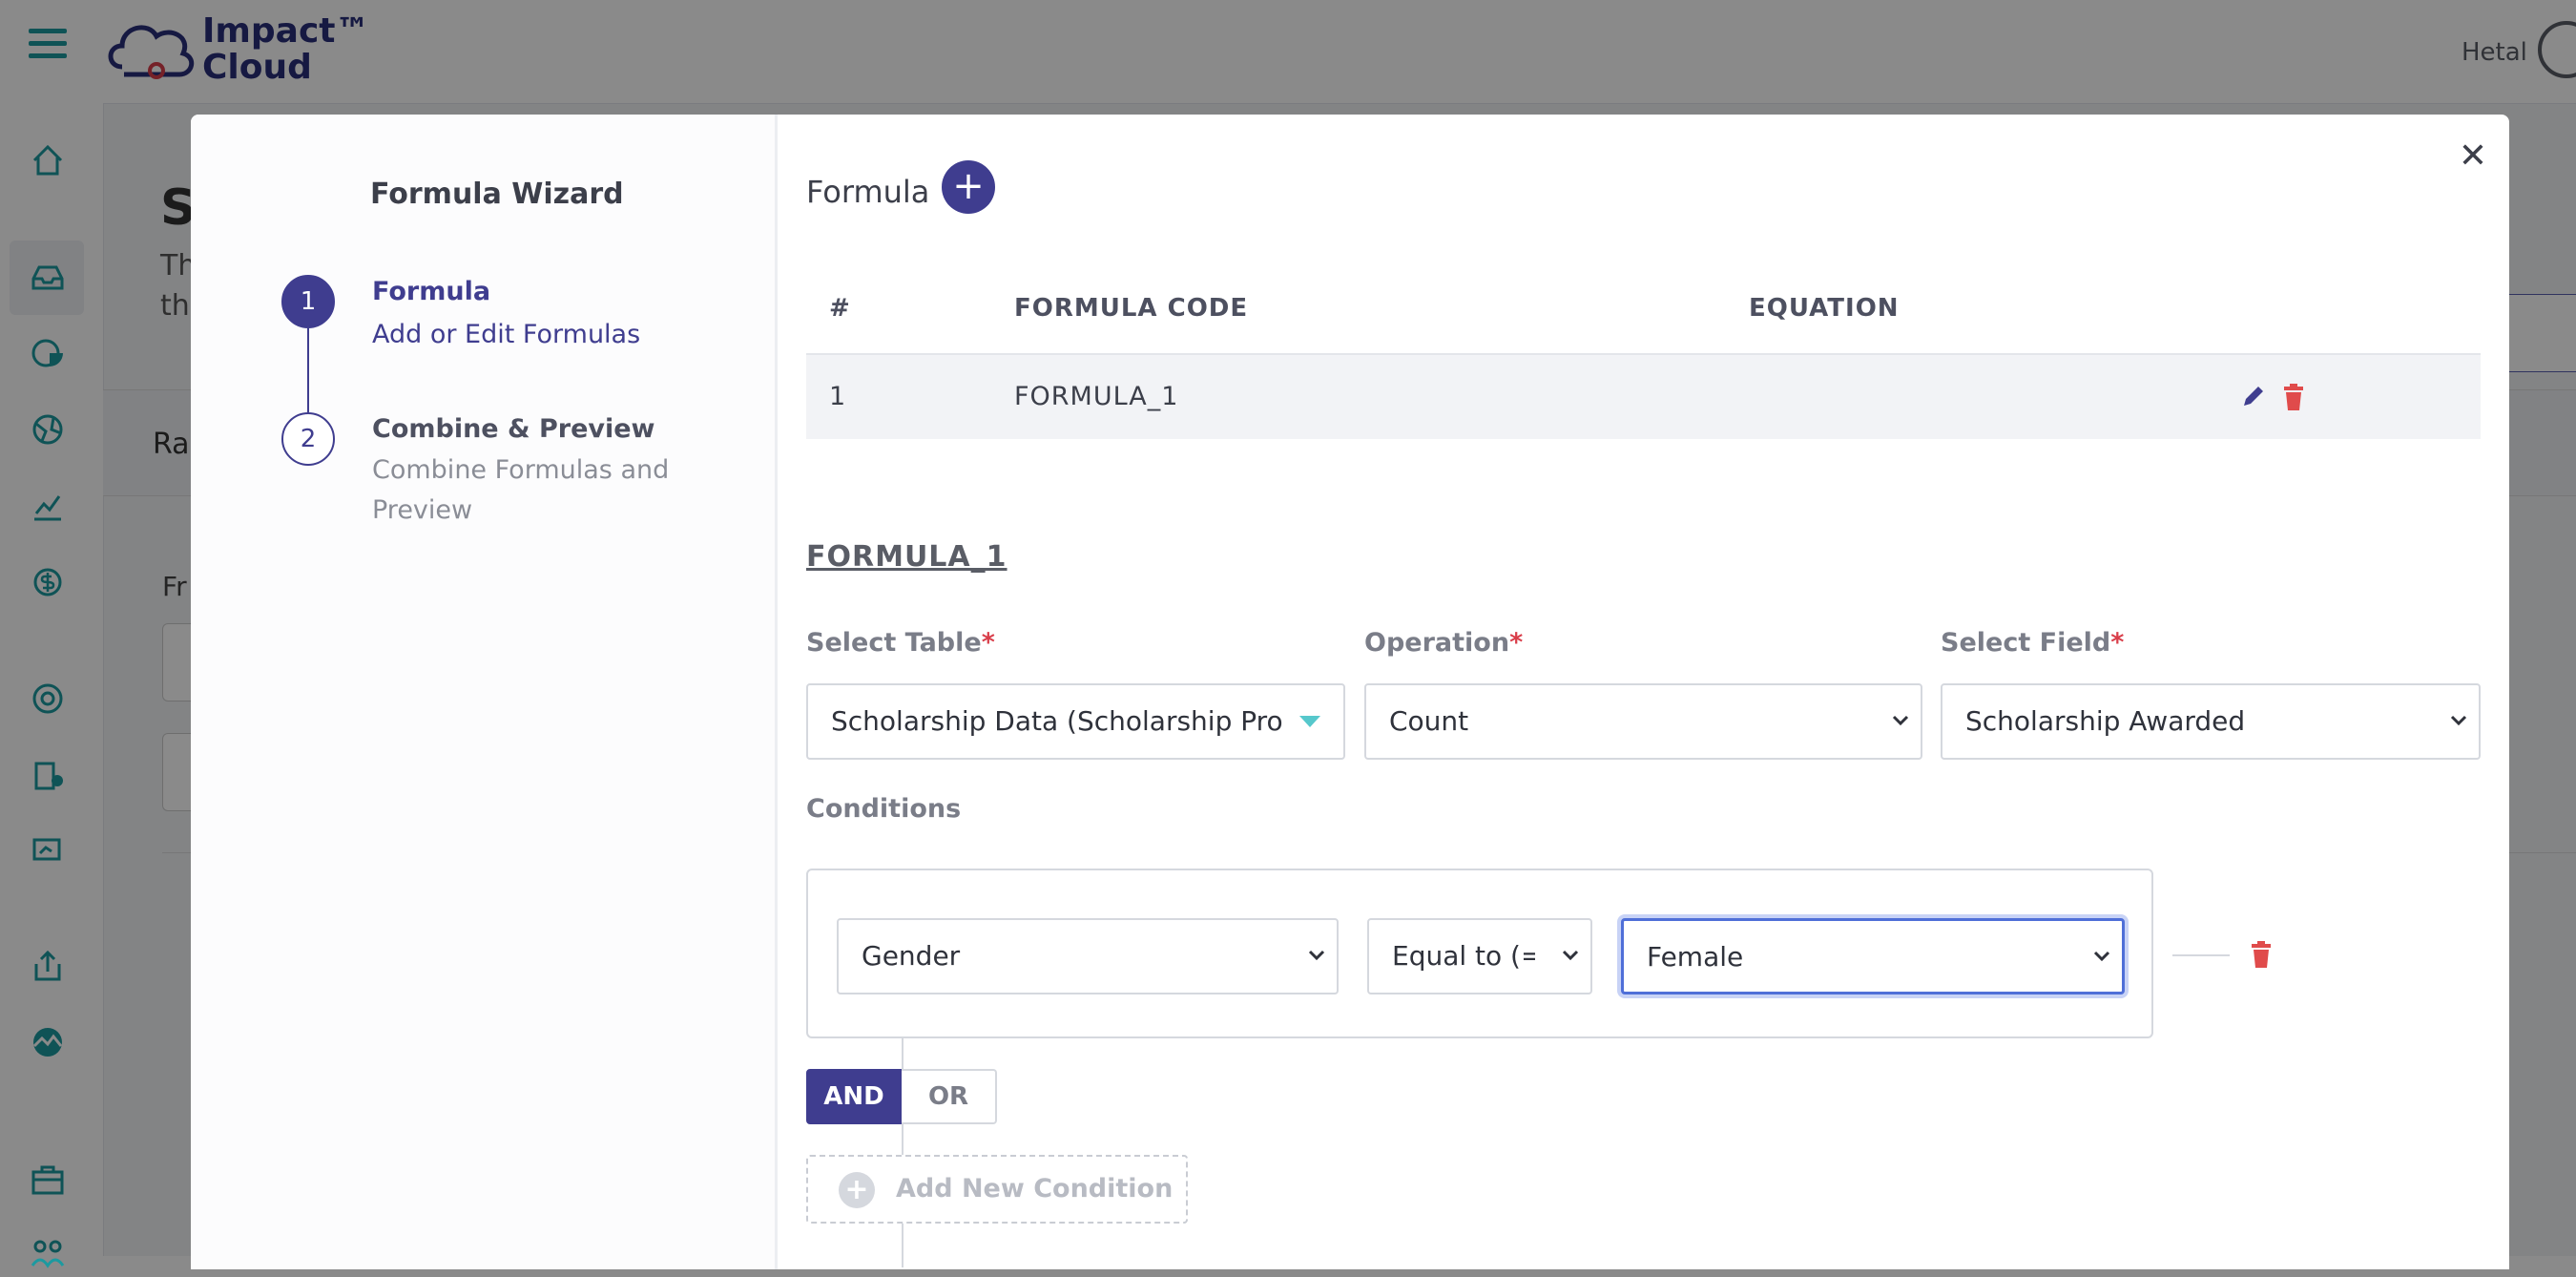  I want to click on condition-operator-dropdown: Equal to (=), so click(1479, 956).